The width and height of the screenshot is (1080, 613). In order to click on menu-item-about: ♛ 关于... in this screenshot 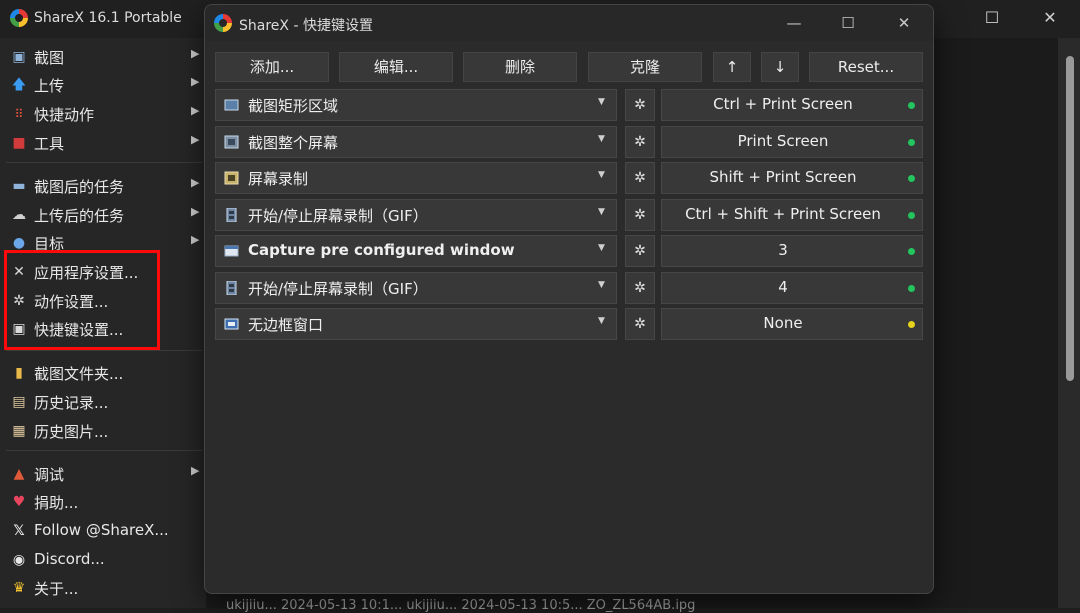, I will do `click(103, 588)`.